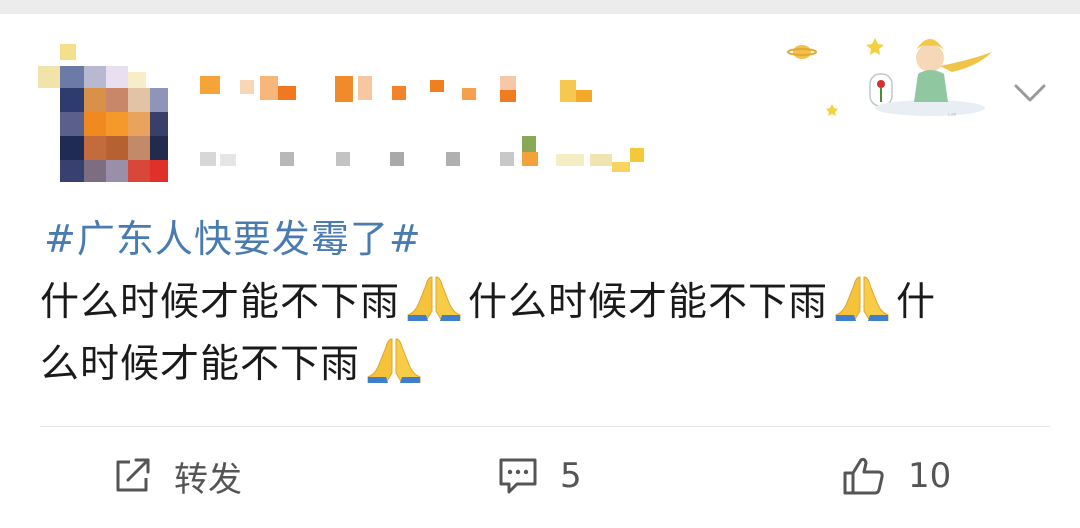 Image resolution: width=1080 pixels, height=528 pixels. I want to click on repost-icon, so click(133, 475).